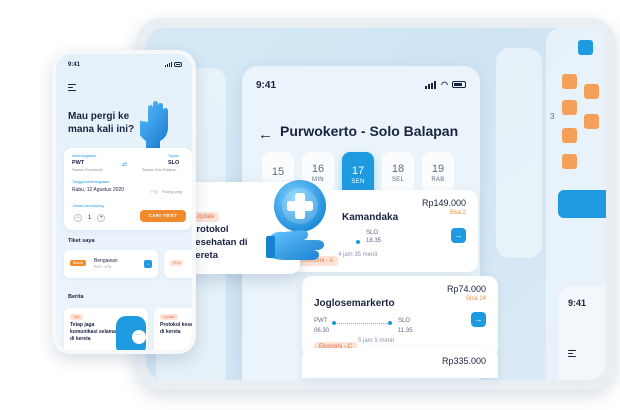 Image resolution: width=620 pixels, height=410 pixels. What do you see at coordinates (84, 156) in the screenshot?
I see `origin-label: Keberangkatan` at bounding box center [84, 156].